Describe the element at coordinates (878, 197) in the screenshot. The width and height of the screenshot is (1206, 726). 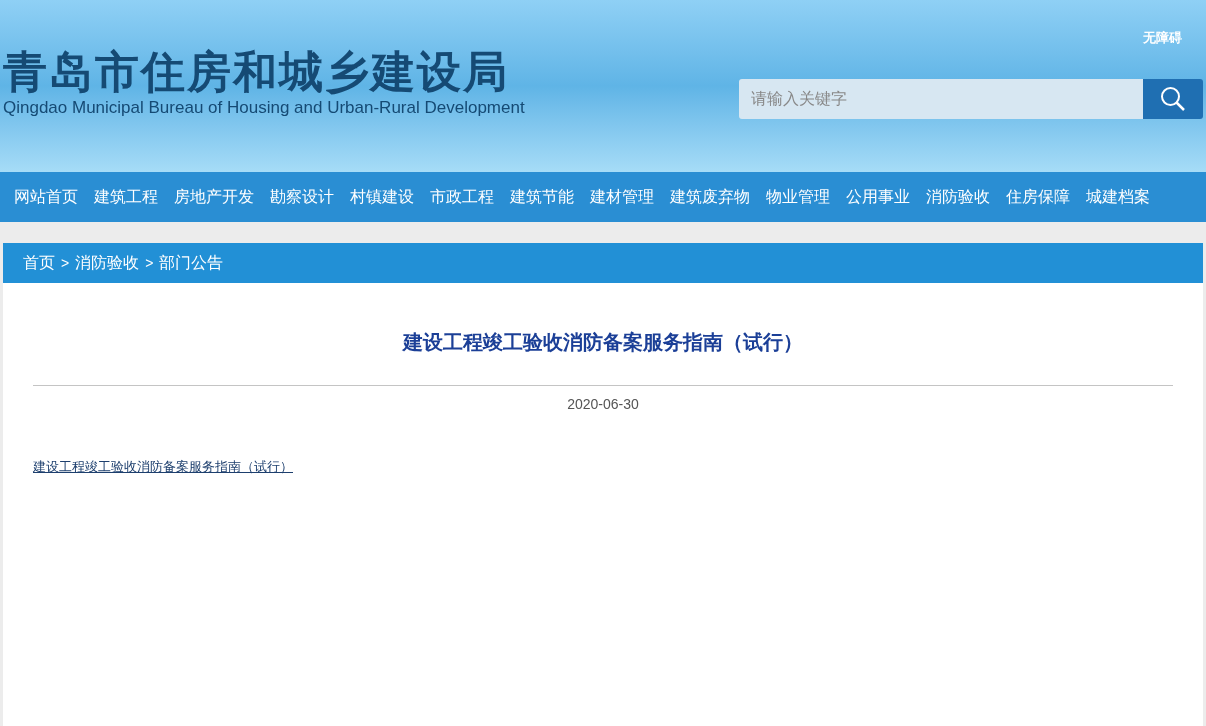
I see `nav-item: 公用事业` at that location.